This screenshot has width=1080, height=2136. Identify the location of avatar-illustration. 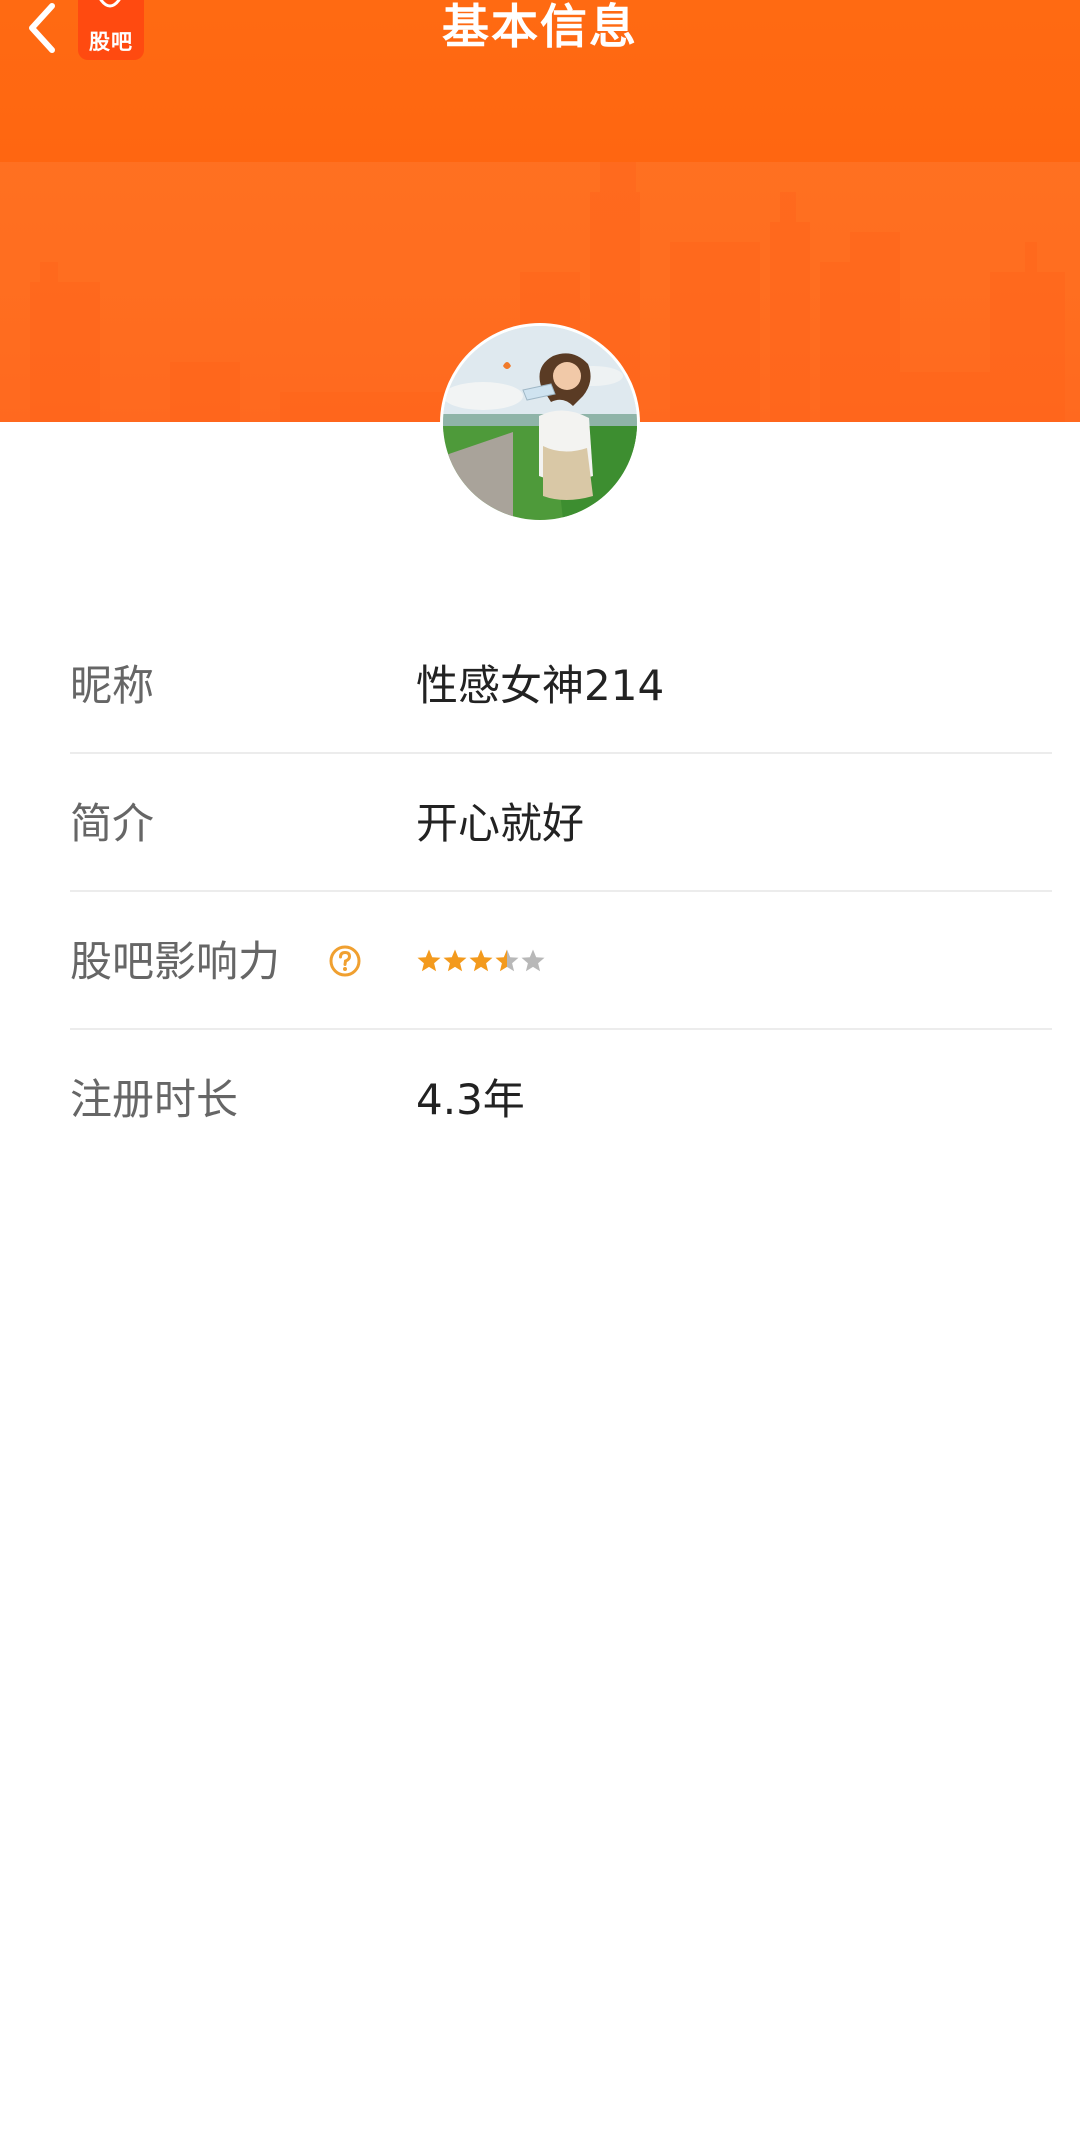
(540, 423).